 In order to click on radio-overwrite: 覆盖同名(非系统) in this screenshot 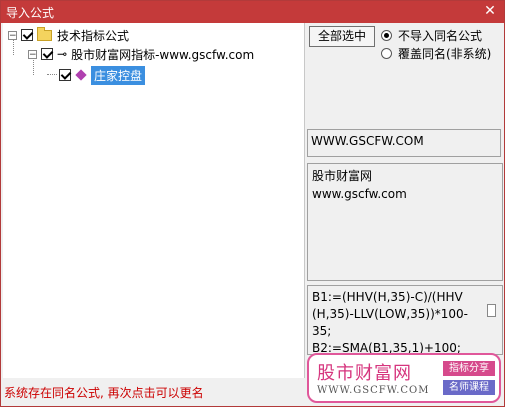, I will do `click(436, 53)`.